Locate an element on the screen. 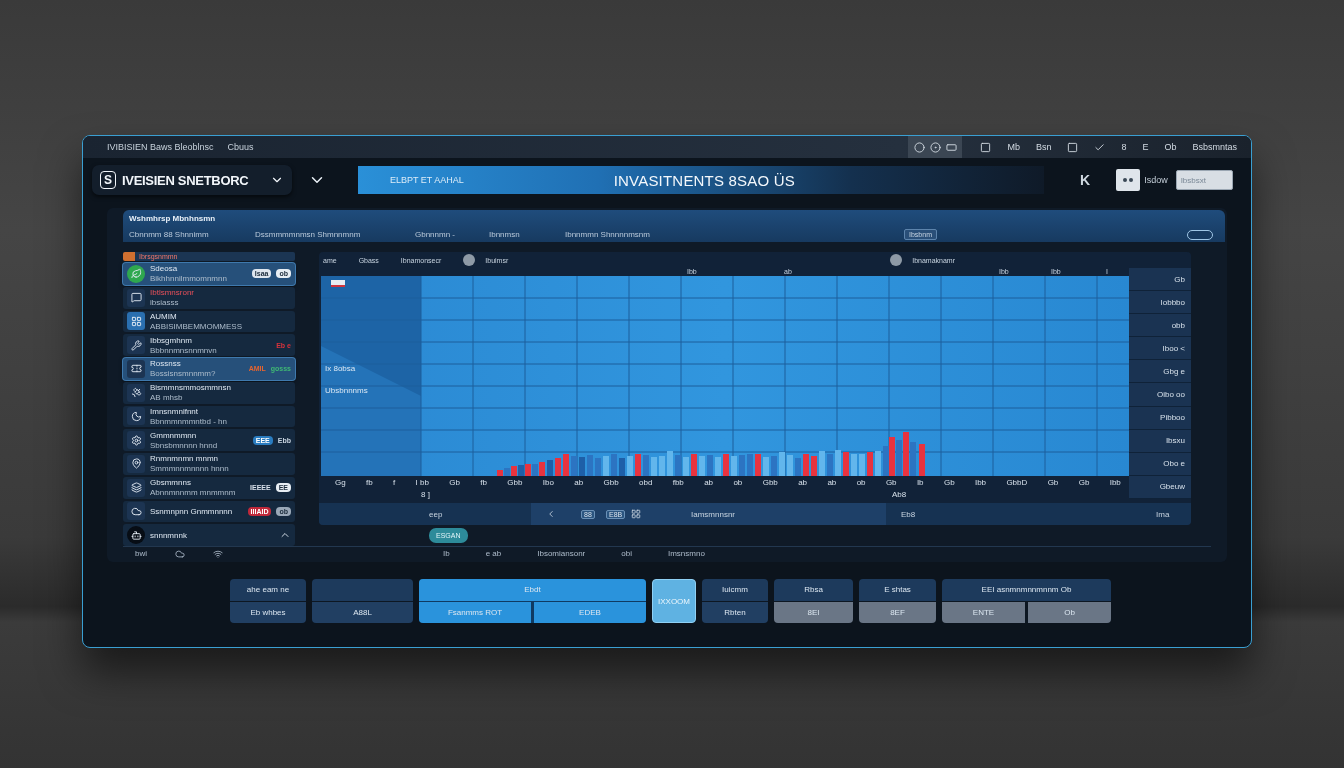  filter-label: Cbnnmm 88 Shnnimm is located at coordinates (169, 234).